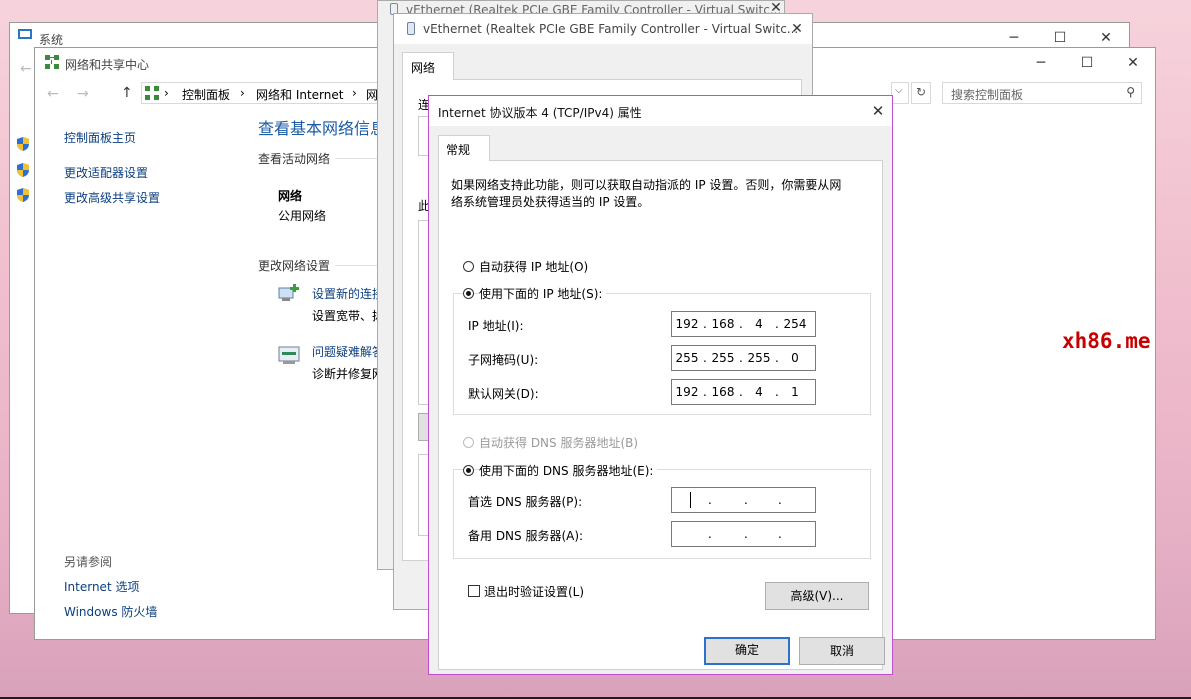 The width and height of the screenshot is (1191, 699). Describe the element at coordinates (474, 591) in the screenshot. I see `validate-checkbox` at that location.